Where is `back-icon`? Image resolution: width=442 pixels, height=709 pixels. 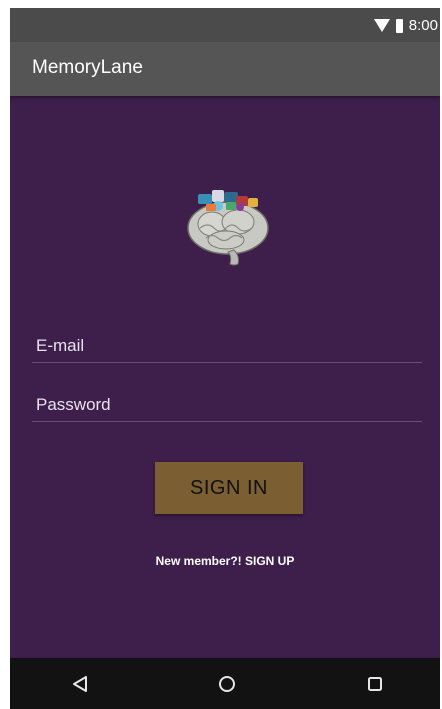
back-icon is located at coordinates (80, 684).